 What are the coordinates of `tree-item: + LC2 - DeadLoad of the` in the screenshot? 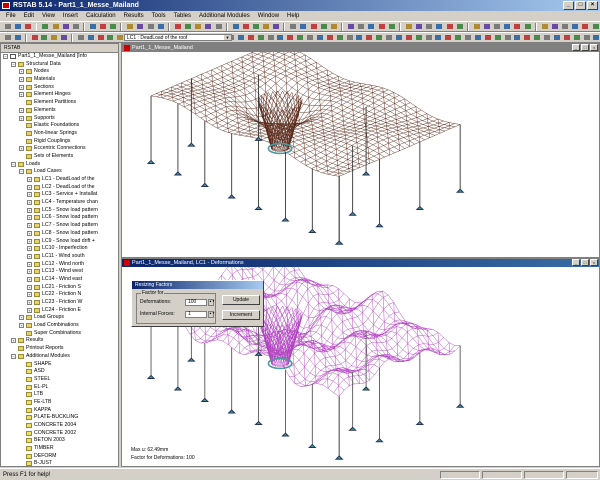 It's located at (59, 188).